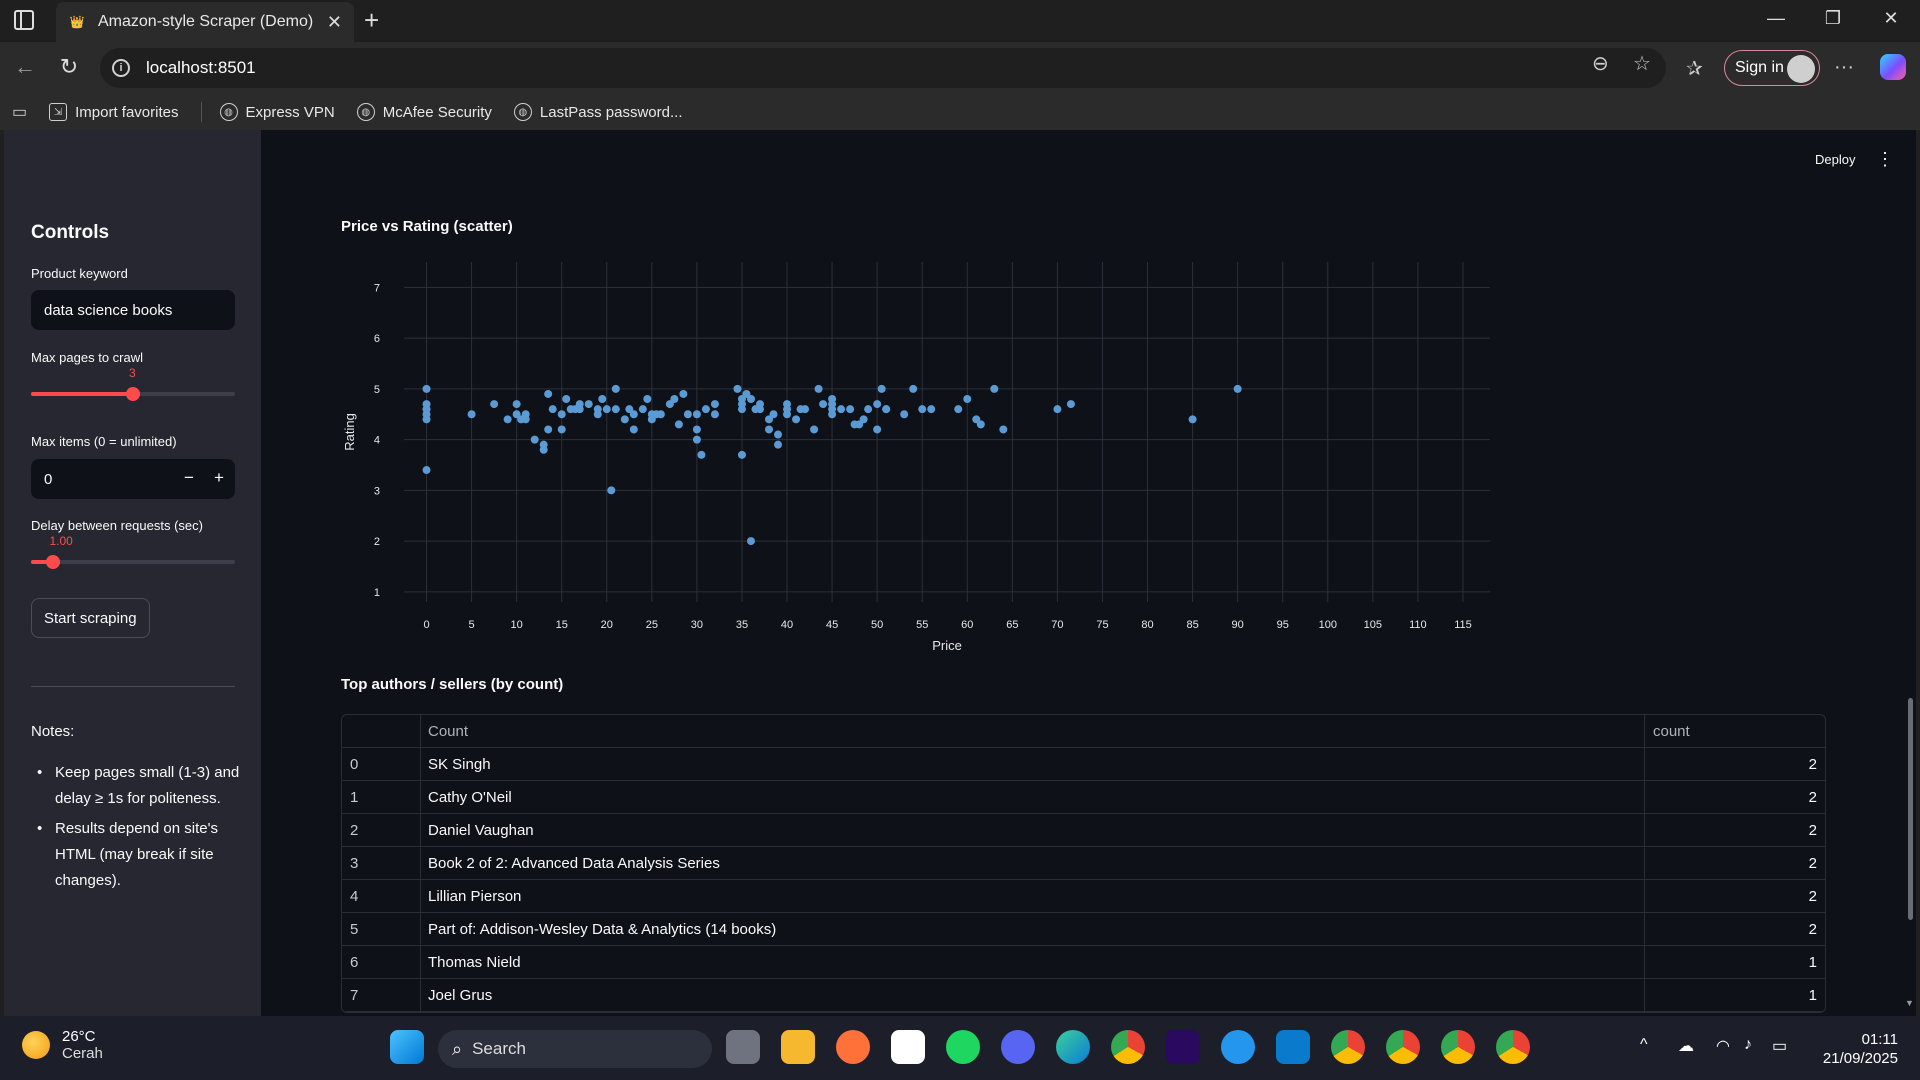  Describe the element at coordinates (1735, 731) in the screenshot. I see `count-header: count` at that location.